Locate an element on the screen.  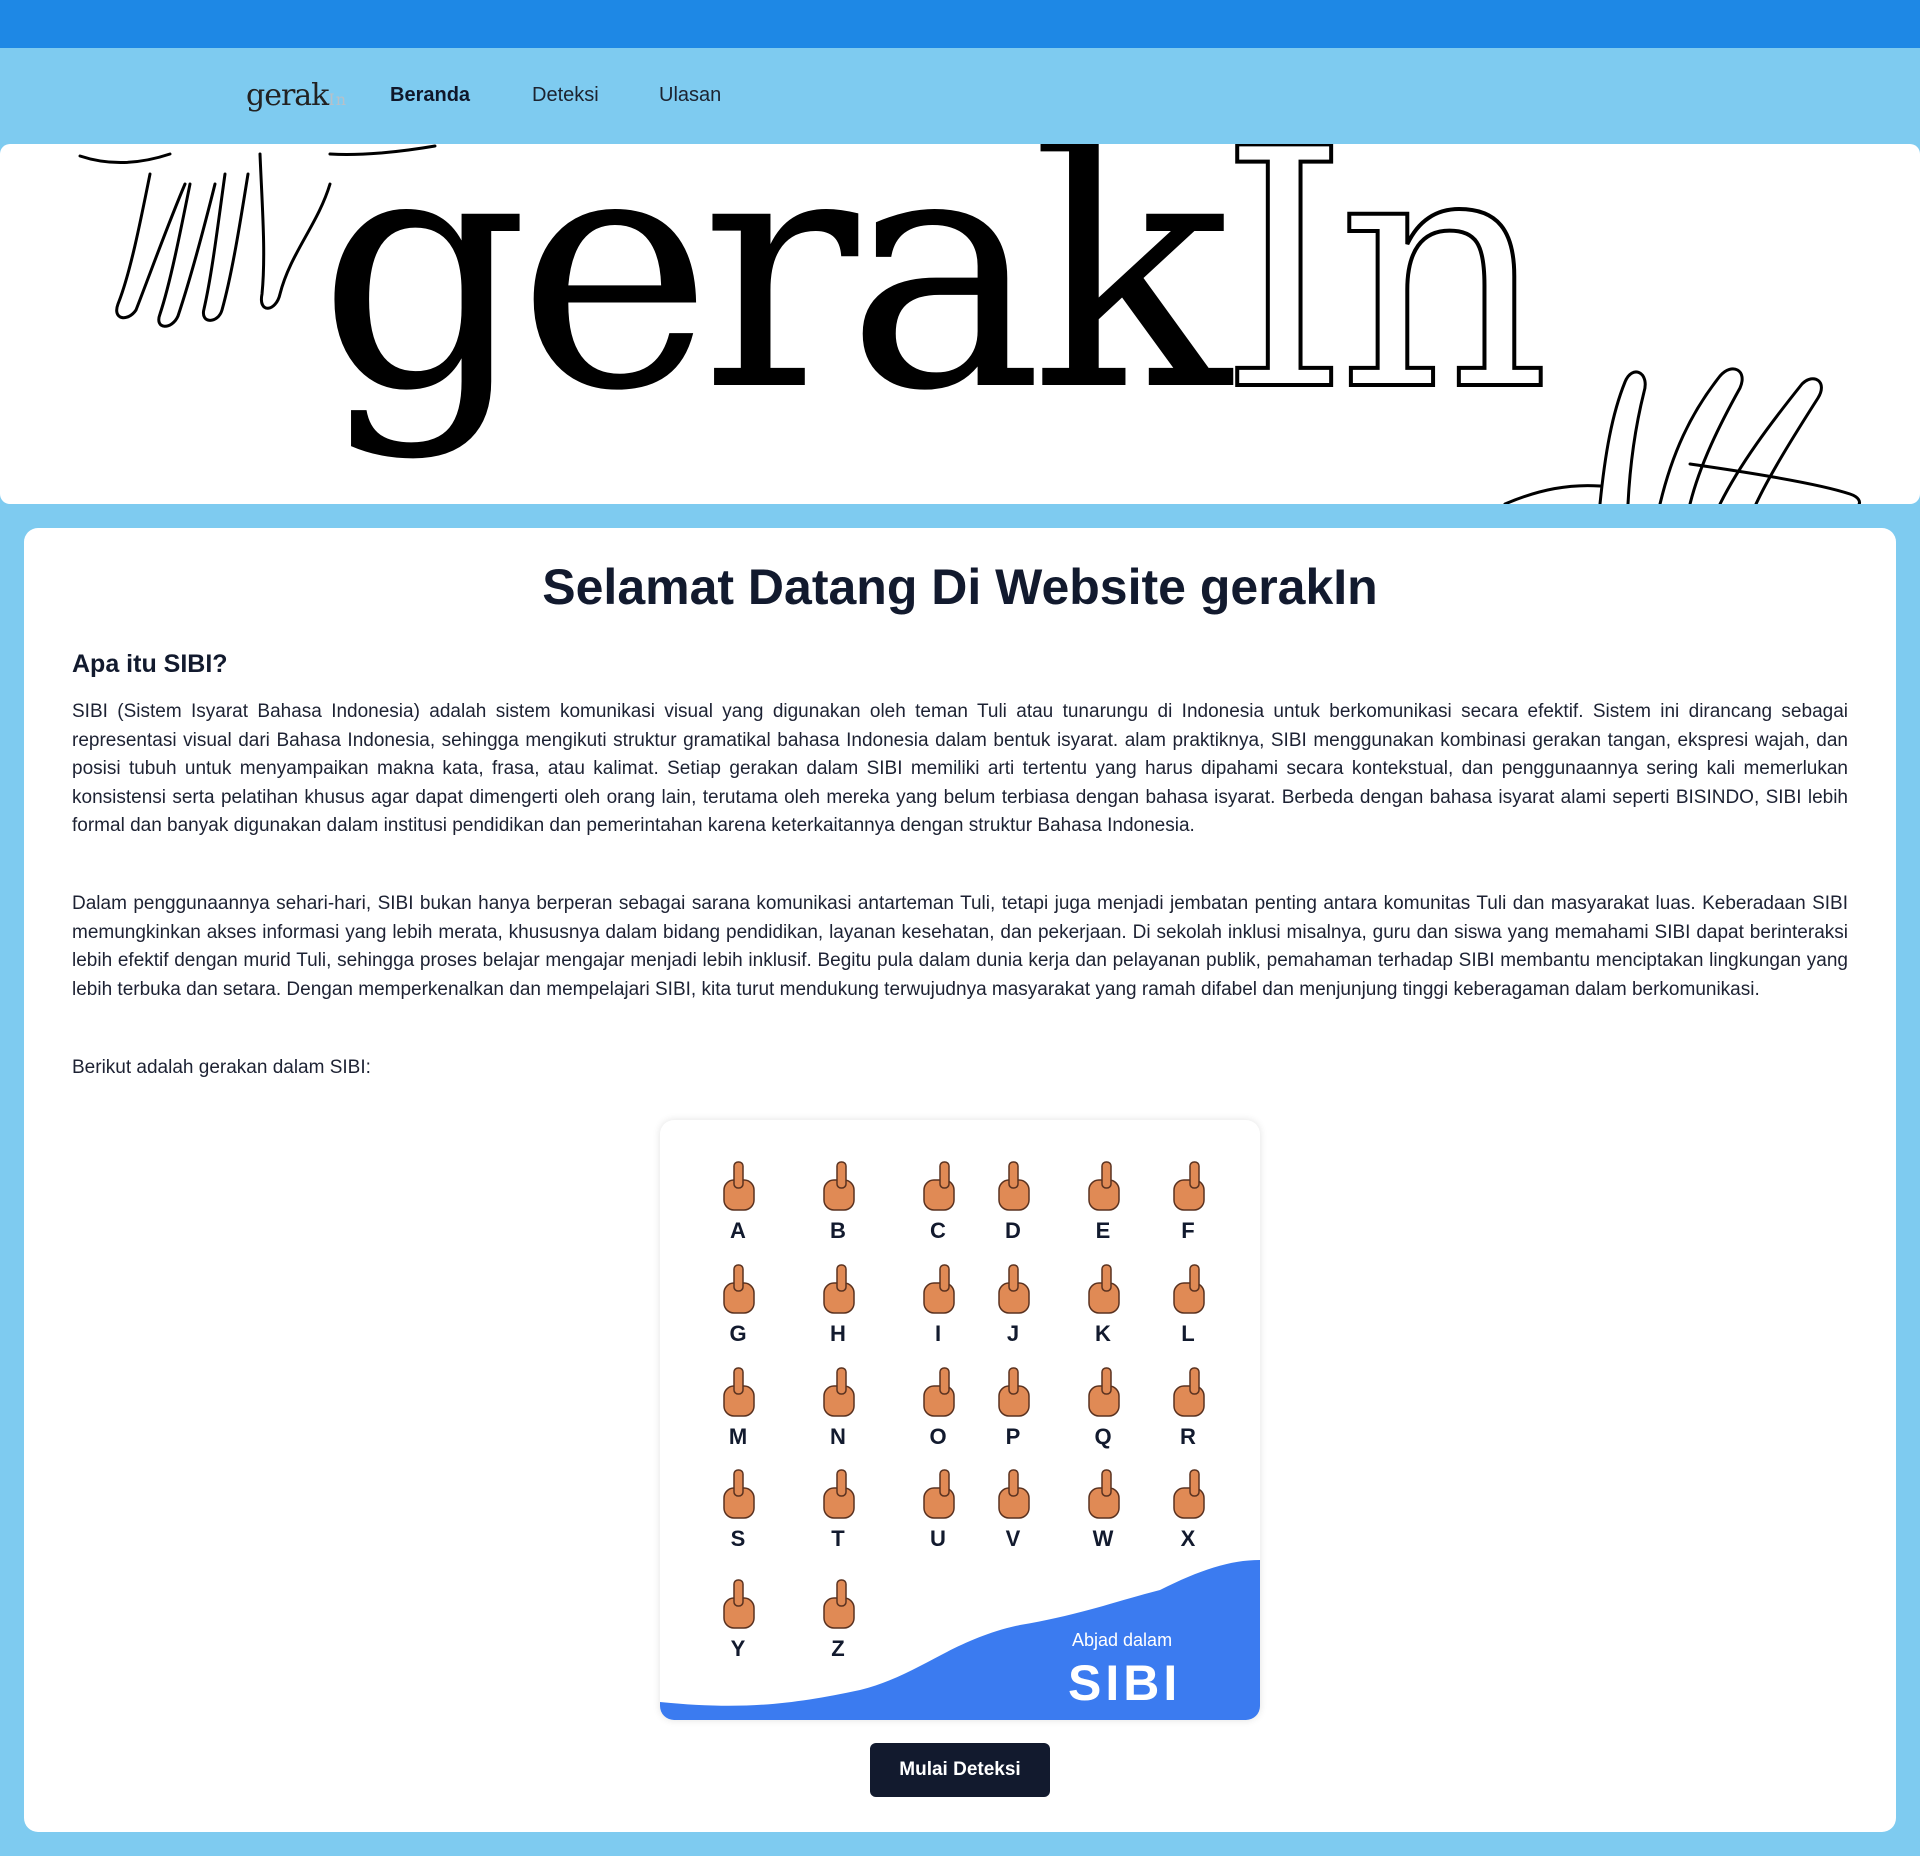
sibi-sign-k: K is located at coordinates (1104, 1305).